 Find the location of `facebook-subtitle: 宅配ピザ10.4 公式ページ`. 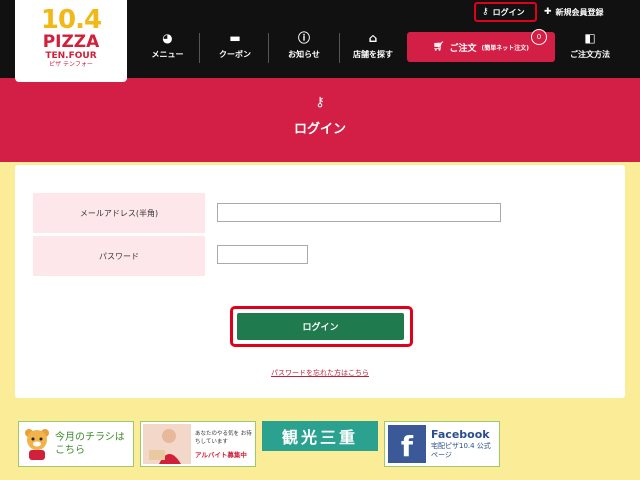

facebook-subtitle: 宅配ピザ10.4 公式ページ is located at coordinates (461, 450).